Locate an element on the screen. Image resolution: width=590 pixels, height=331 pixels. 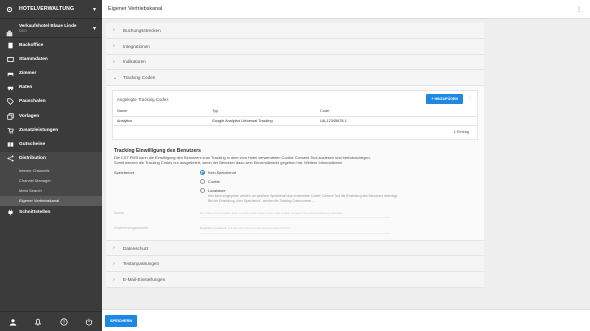
plug-icon is located at coordinates (10, 213).